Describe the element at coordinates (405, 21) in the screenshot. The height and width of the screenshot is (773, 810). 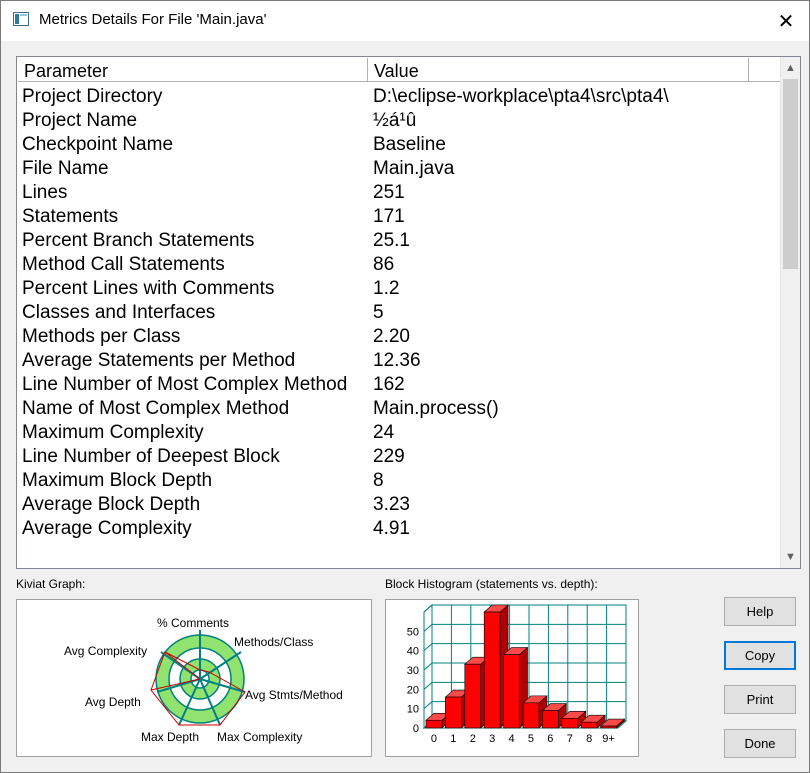
I see `title-bar: Metrics Details For File 'Main.java' ✕` at that location.